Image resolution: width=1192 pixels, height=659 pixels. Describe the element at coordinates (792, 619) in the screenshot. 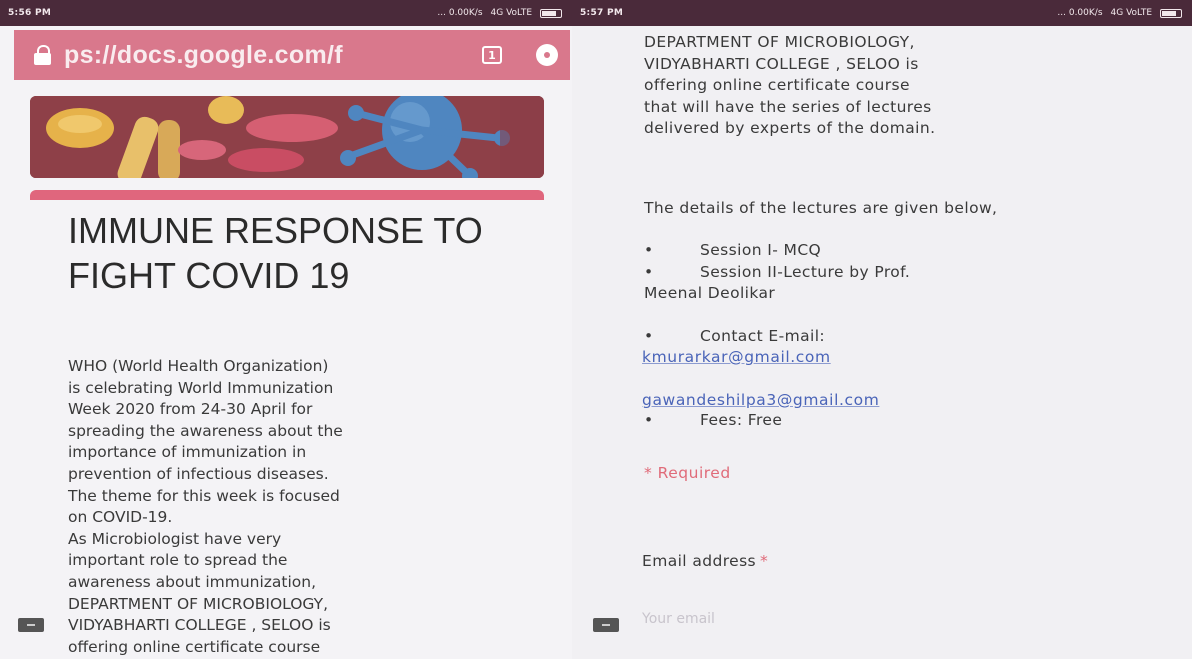

I see `email-input` at that location.